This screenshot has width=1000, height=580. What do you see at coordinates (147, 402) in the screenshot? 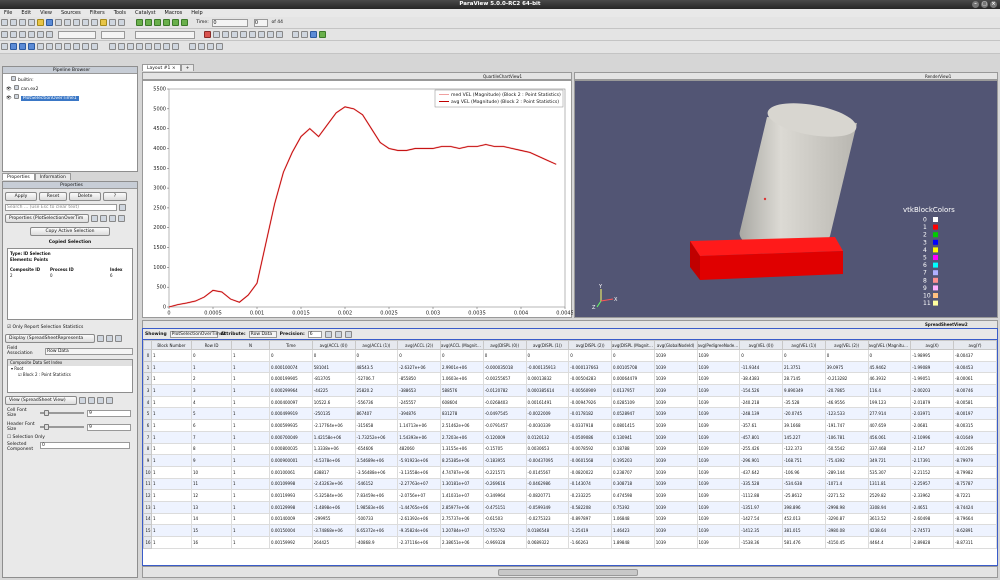
I see `row-number: 4` at bounding box center [147, 402].